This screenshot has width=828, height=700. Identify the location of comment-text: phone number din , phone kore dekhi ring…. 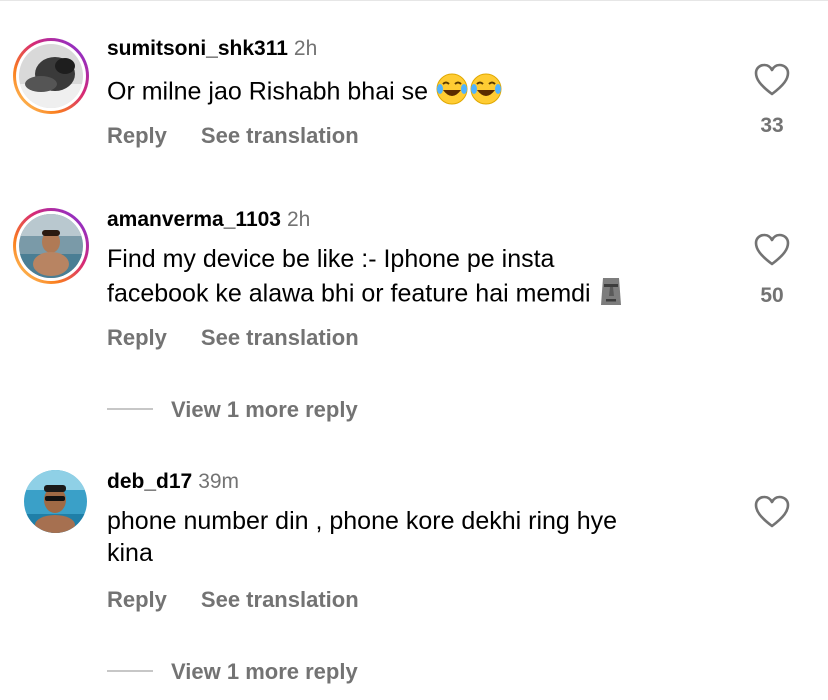
(362, 537).